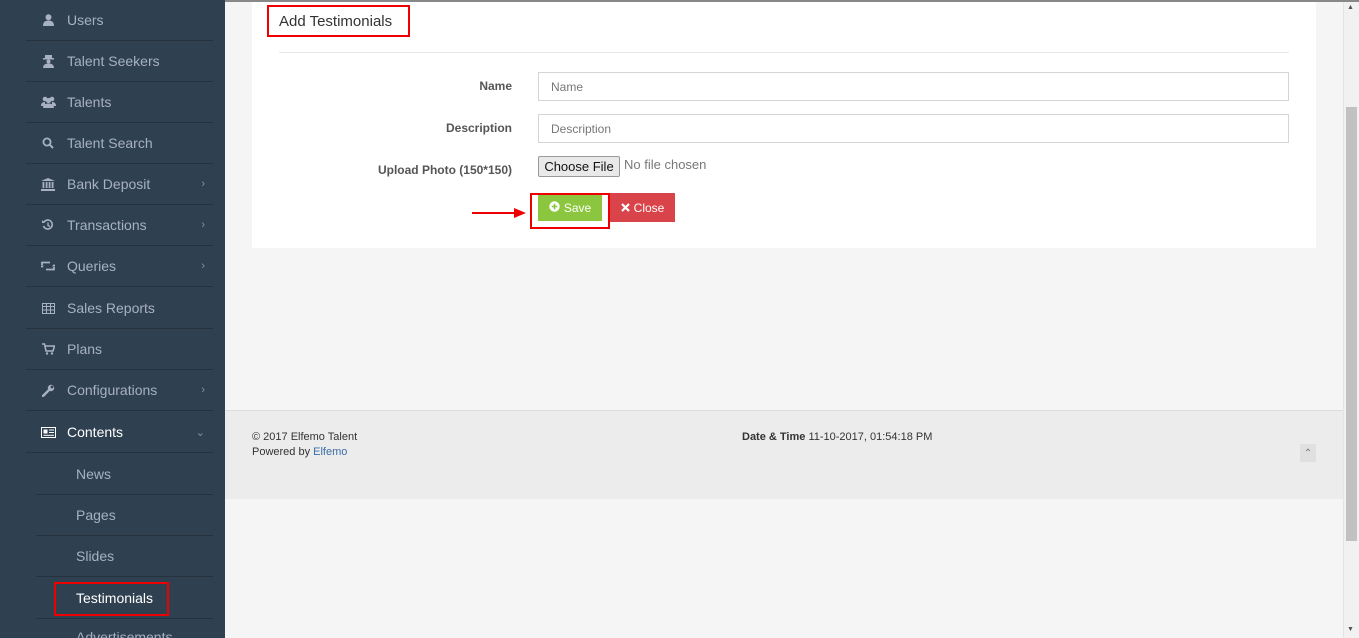  I want to click on sidebar-item-plans: Plans, so click(119, 349).